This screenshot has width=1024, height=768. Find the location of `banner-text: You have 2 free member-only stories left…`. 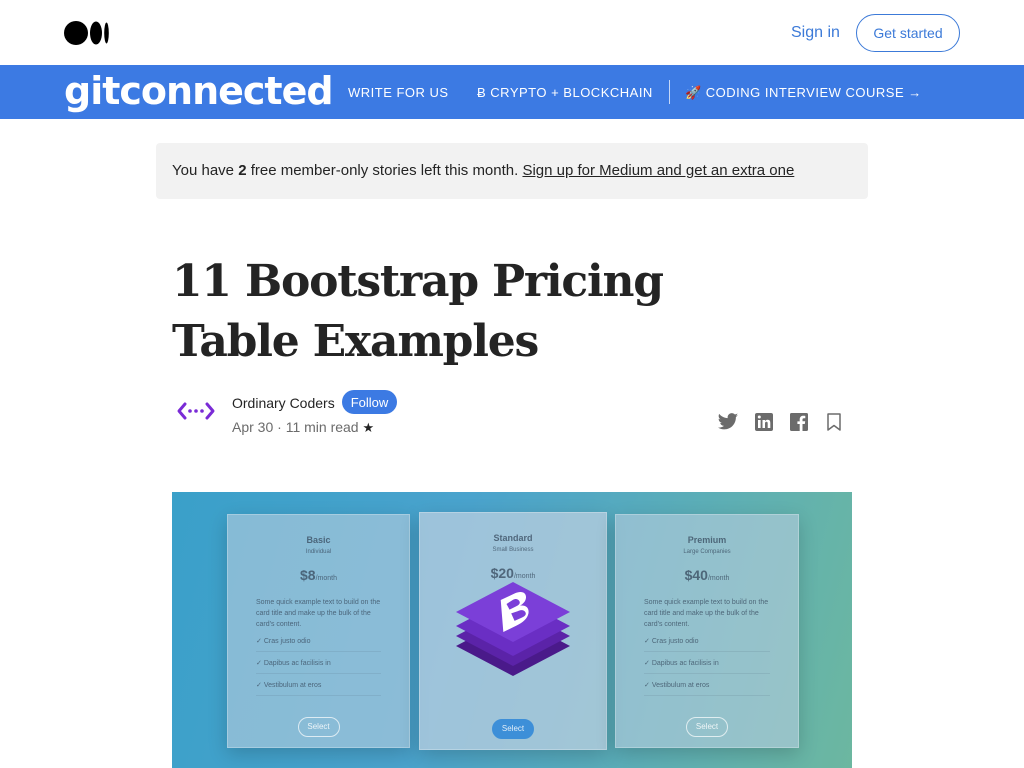

banner-text: You have 2 free member-only stories left… is located at coordinates (483, 170).